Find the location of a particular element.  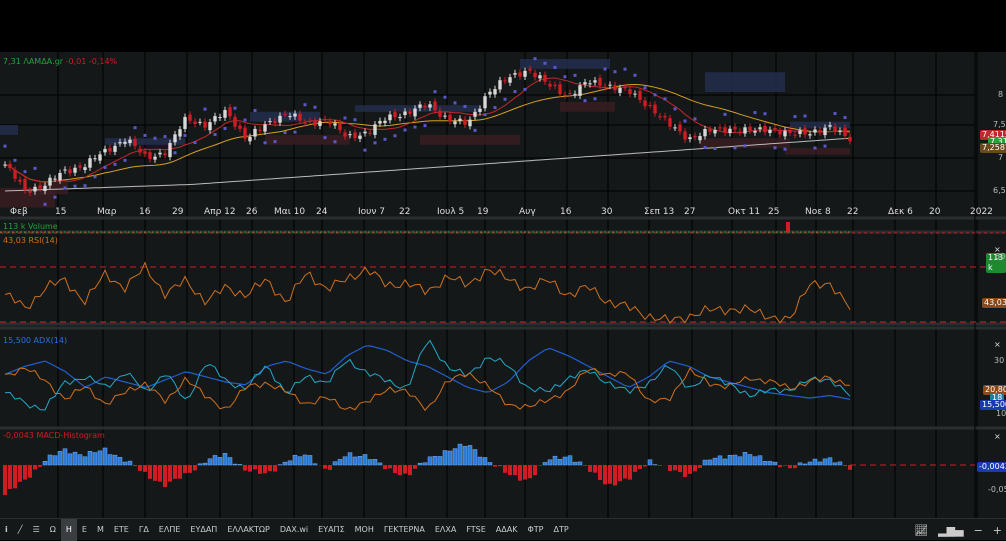

volume-label: 113 k Volume is located at coordinates (30, 226).